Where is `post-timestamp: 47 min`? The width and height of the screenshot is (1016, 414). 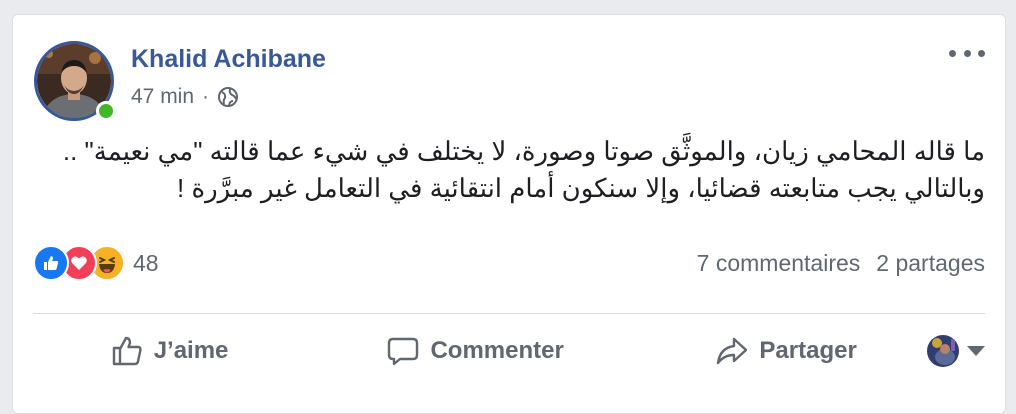 post-timestamp: 47 min is located at coordinates (162, 97).